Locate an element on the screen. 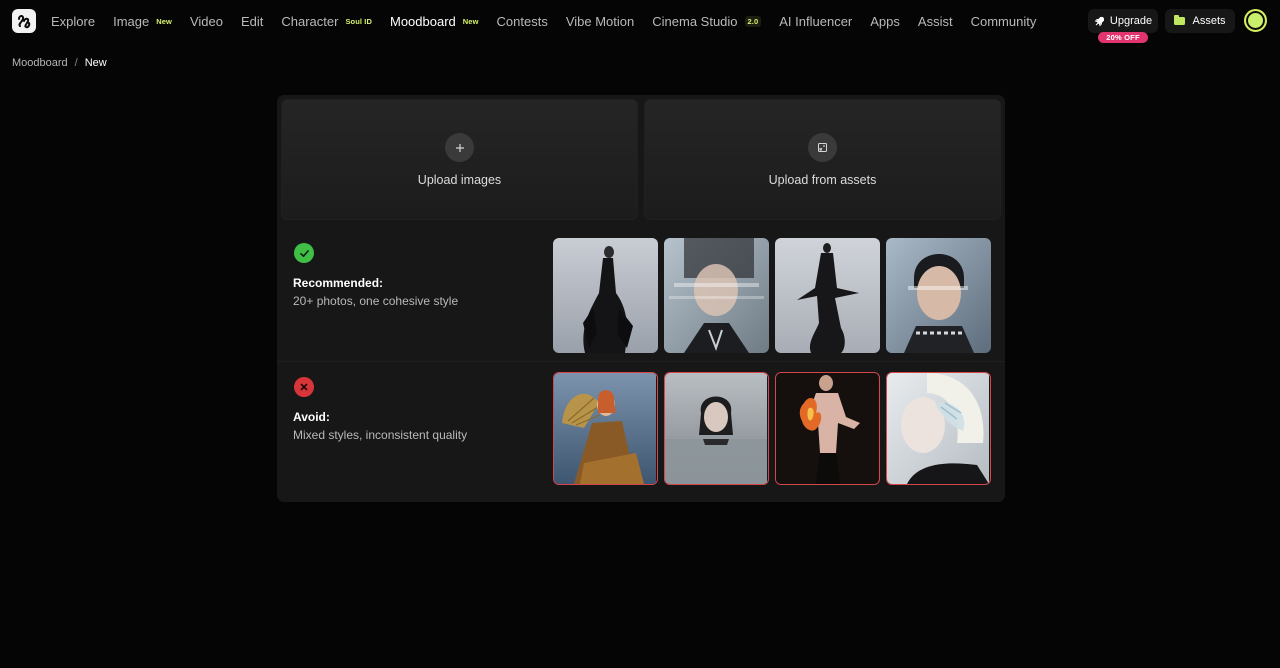  nav-item-community: Community is located at coordinates (1004, 21).